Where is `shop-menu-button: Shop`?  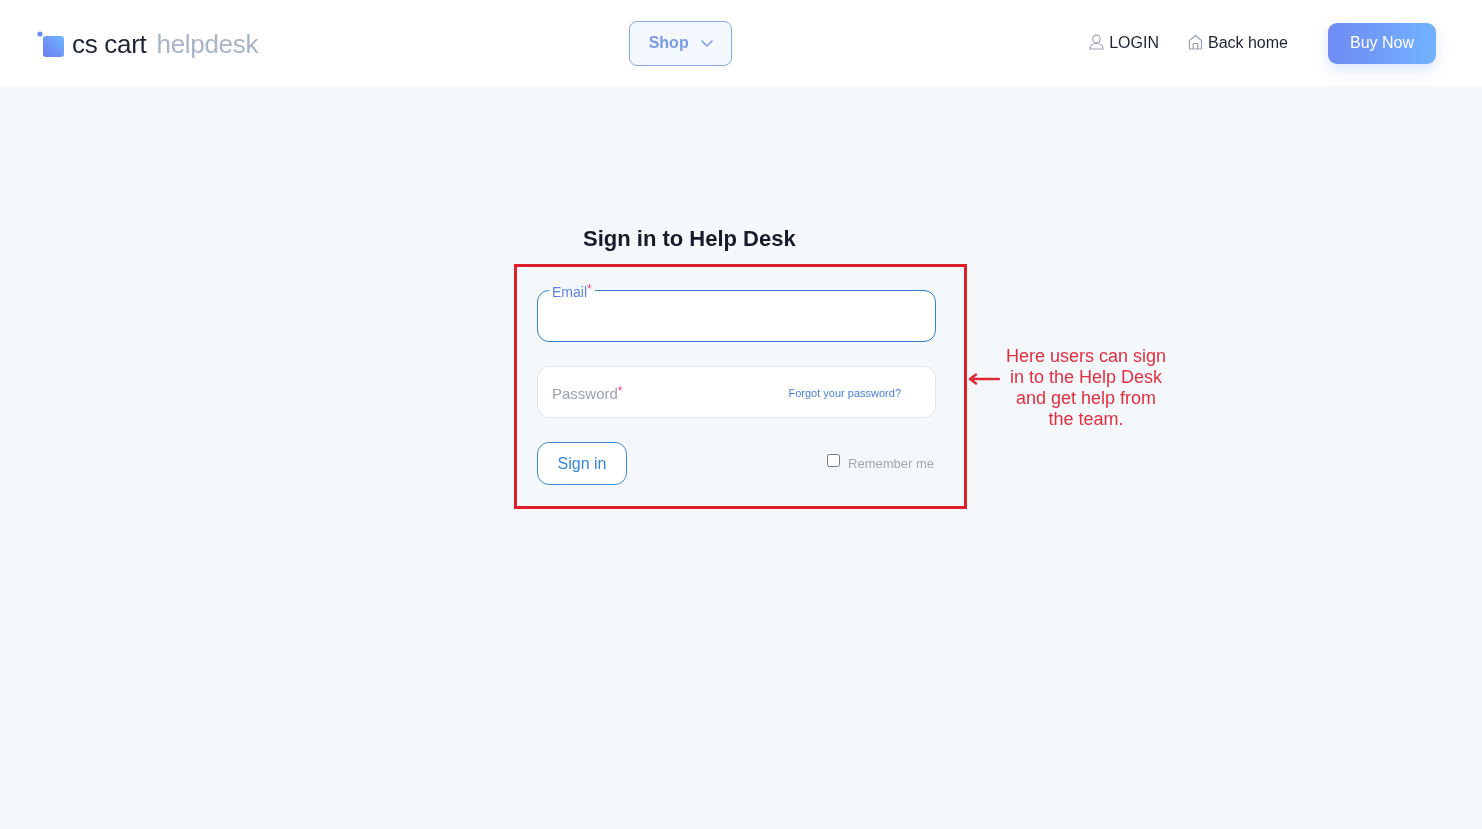
shop-menu-button: Shop is located at coordinates (681, 43).